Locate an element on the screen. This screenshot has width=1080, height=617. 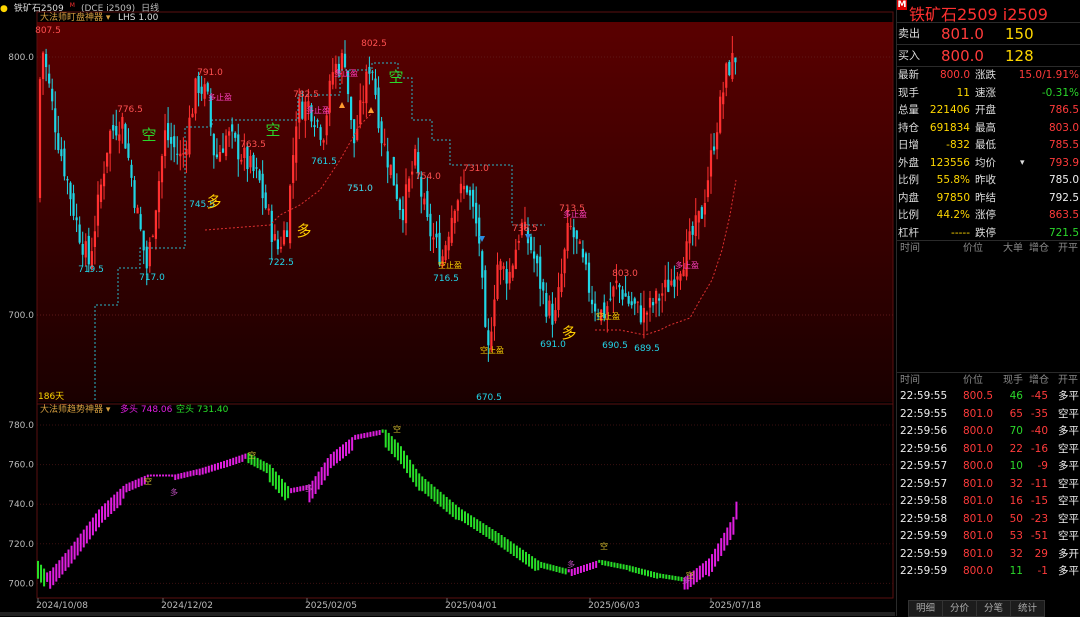
price-high-label: 776.5 is located at coordinates (130, 110).